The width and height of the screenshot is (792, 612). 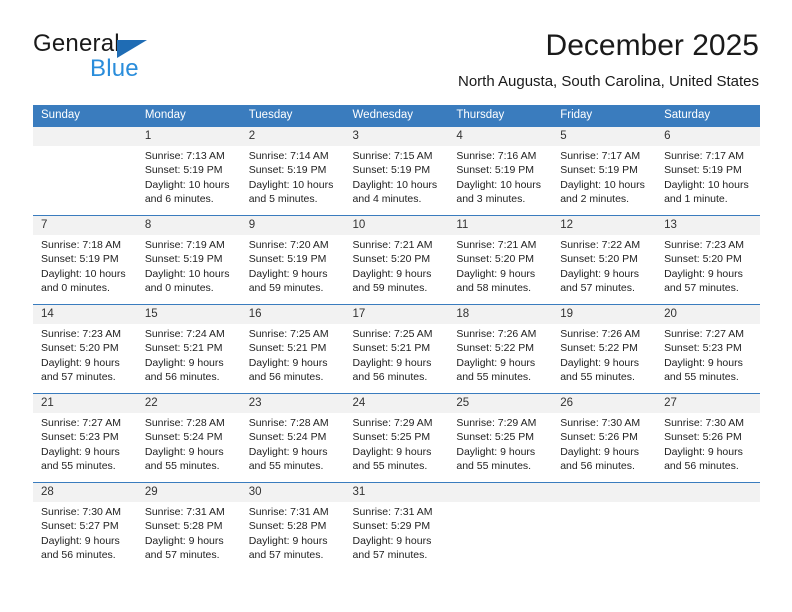 What do you see at coordinates (600, 245) in the screenshot?
I see `sunrise-text: Sunrise: 7:22 AM` at bounding box center [600, 245].